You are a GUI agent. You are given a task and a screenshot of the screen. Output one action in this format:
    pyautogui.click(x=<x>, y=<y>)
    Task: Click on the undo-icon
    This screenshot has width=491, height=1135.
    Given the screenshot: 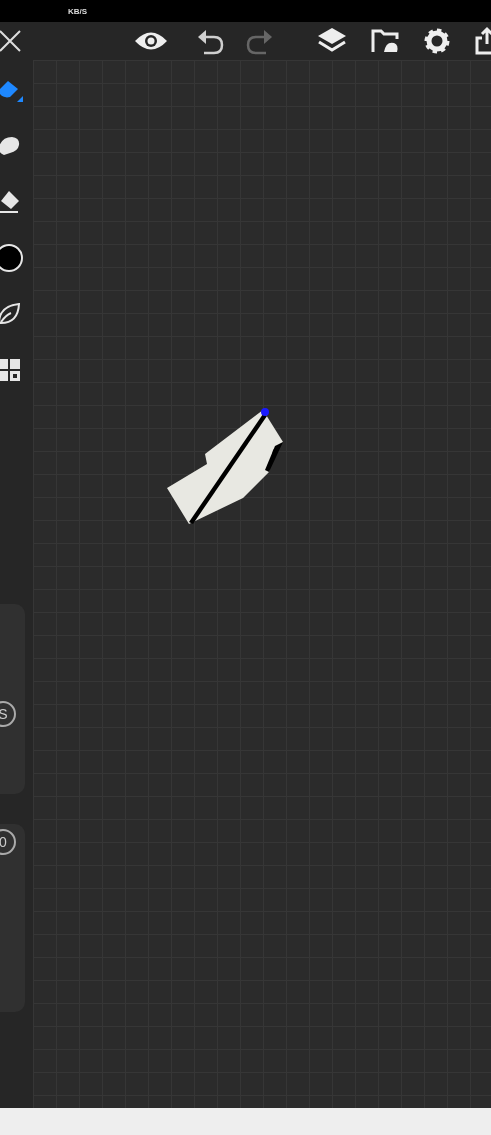 What is the action you would take?
    pyautogui.click(x=211, y=41)
    